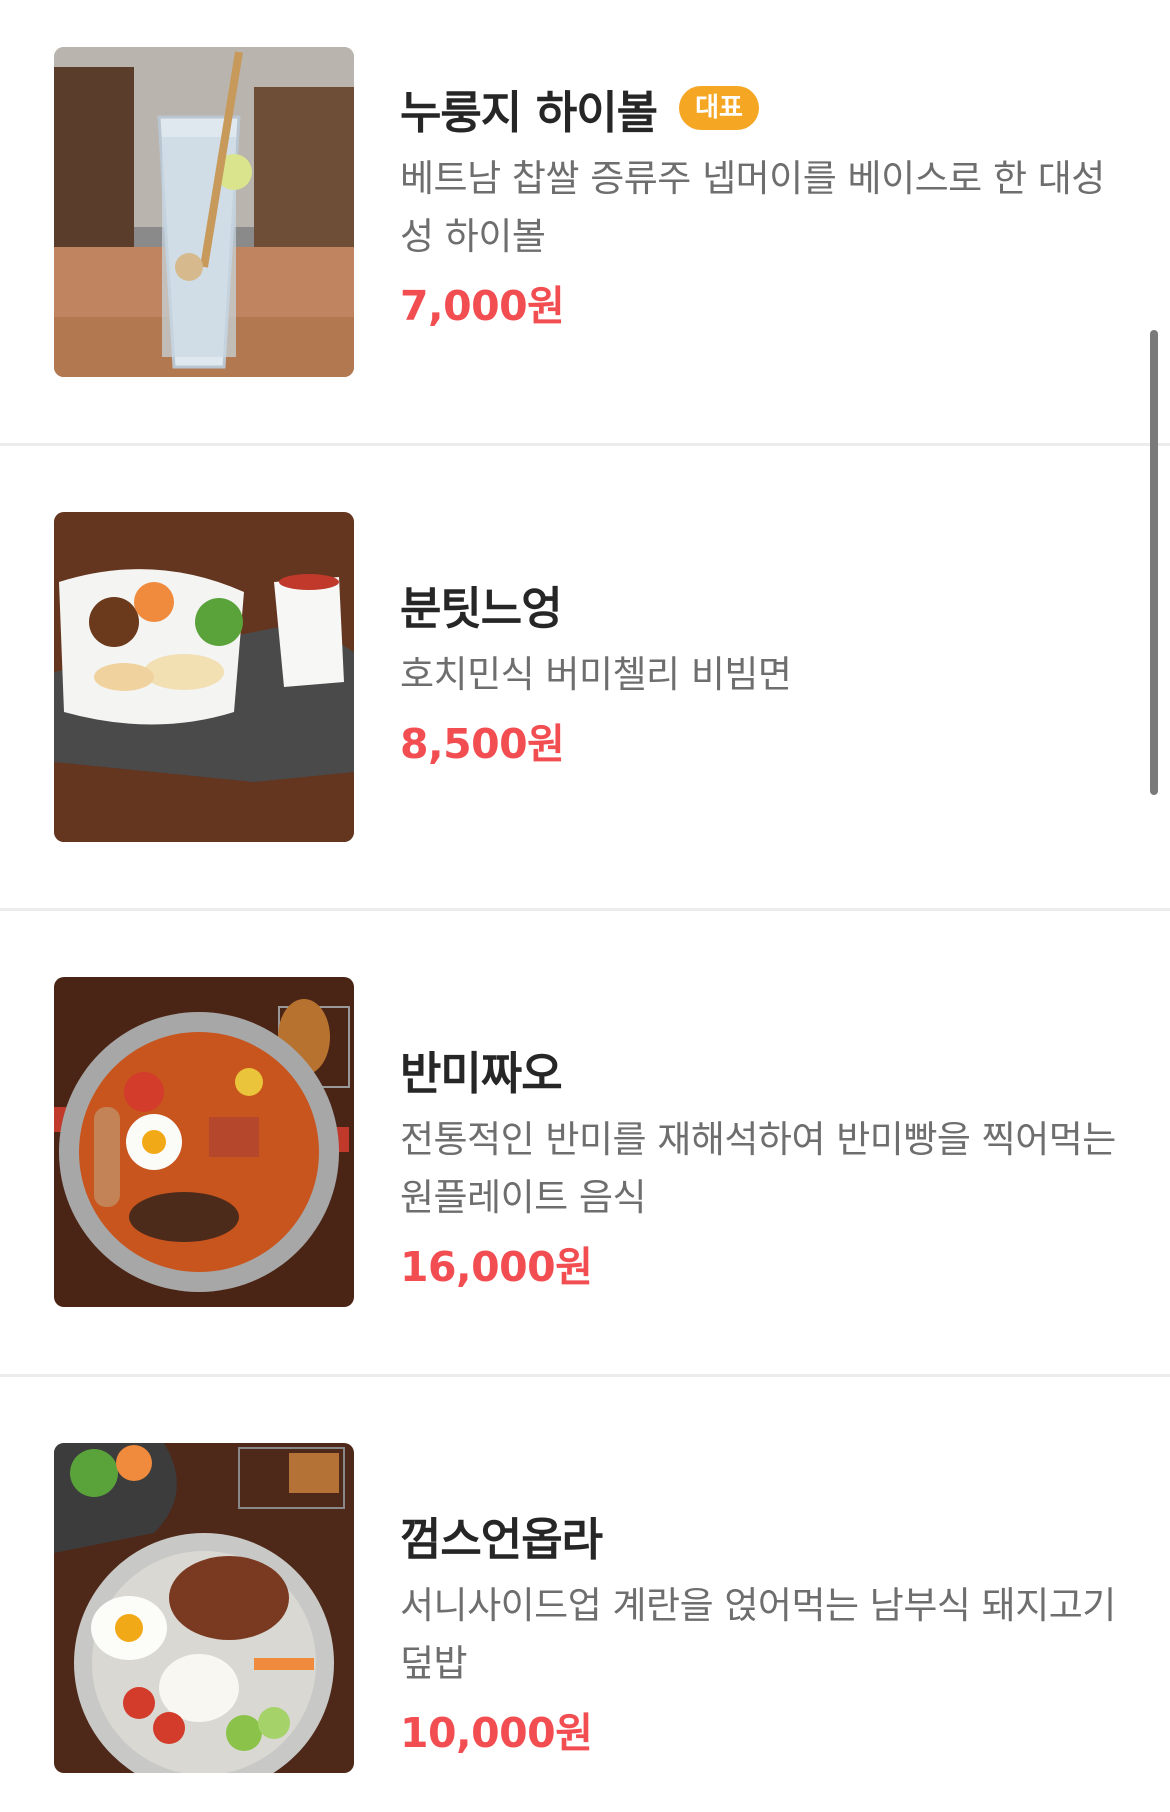 The height and width of the screenshot is (1812, 1170). What do you see at coordinates (1154, 562) in the screenshot?
I see `scrollbar` at bounding box center [1154, 562].